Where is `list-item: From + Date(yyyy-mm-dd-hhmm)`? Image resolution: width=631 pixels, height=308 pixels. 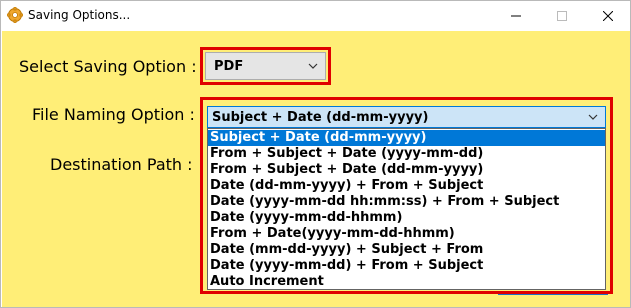
list-item: From + Date(yyyy-mm-dd-hhmm) is located at coordinates (406, 234).